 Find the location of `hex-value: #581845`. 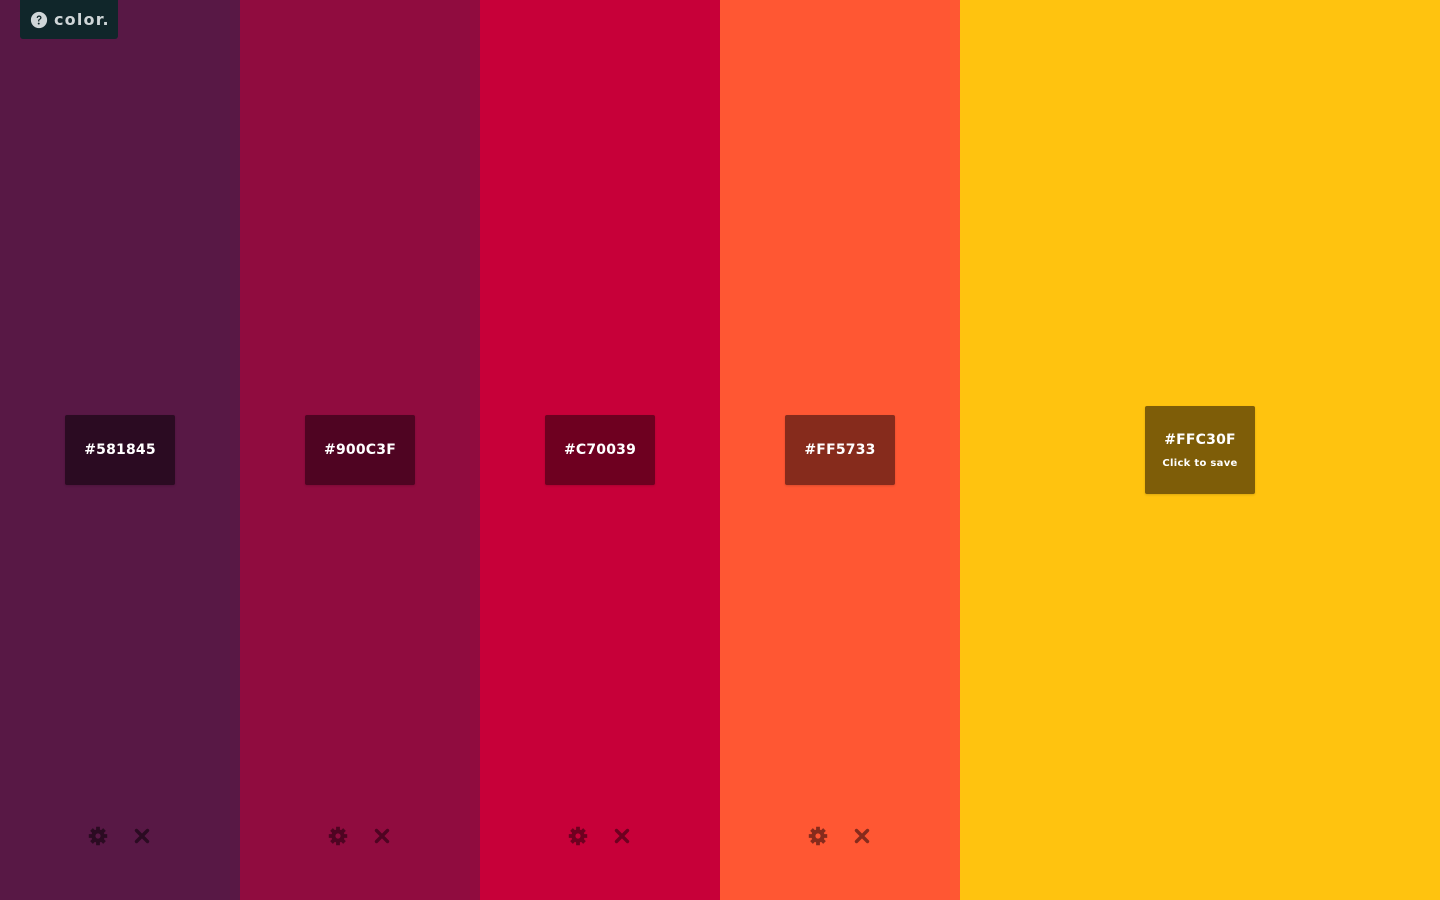

hex-value: #581845 is located at coordinates (120, 450).